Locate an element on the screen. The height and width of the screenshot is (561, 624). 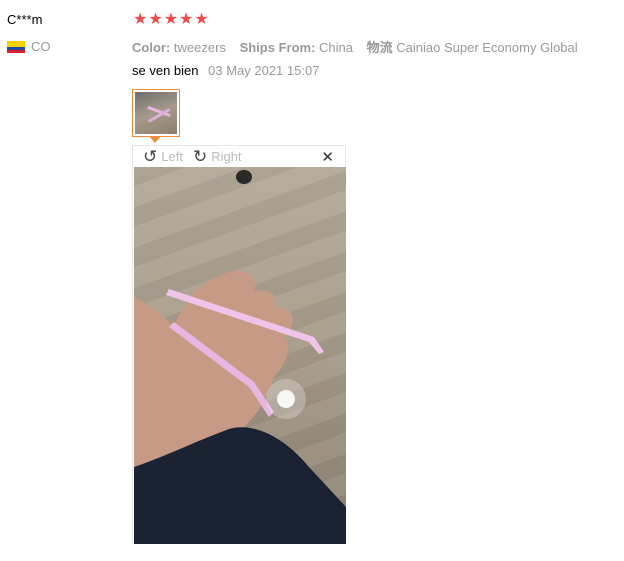
rotate-left-button: ↺ Left is located at coordinates (163, 156).